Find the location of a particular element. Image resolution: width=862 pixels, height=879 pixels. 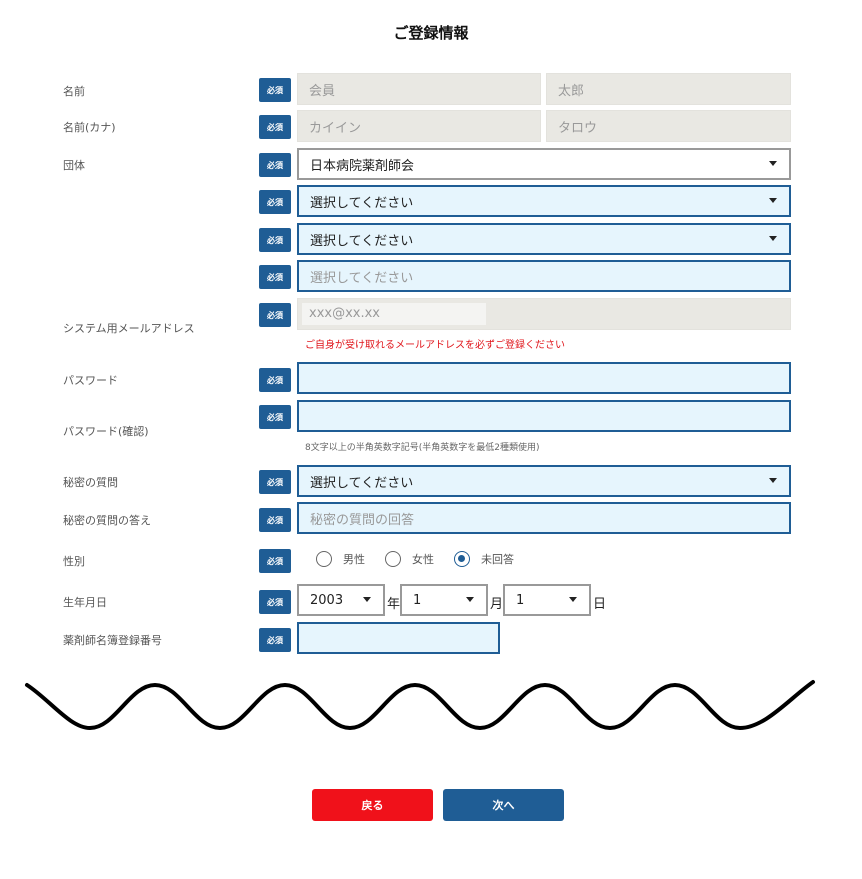

email-value: xxx@xx.xx is located at coordinates (394, 314).